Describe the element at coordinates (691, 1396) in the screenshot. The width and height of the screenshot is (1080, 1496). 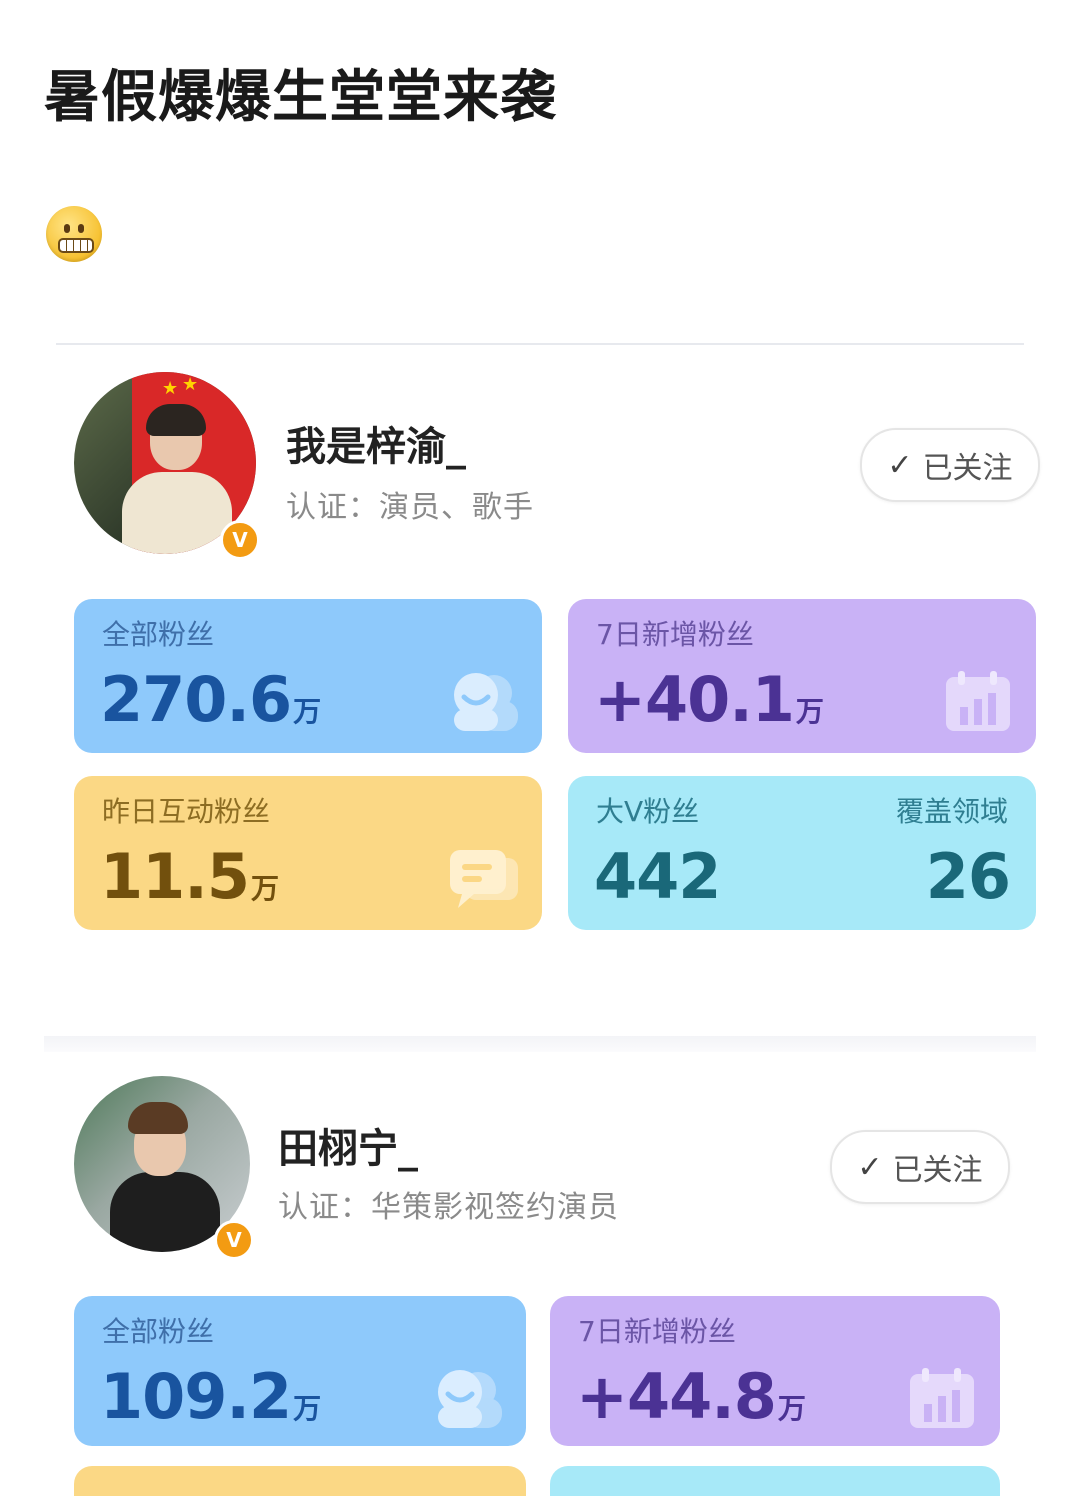
I see `new-fans-7d-value: +44.8万` at that location.